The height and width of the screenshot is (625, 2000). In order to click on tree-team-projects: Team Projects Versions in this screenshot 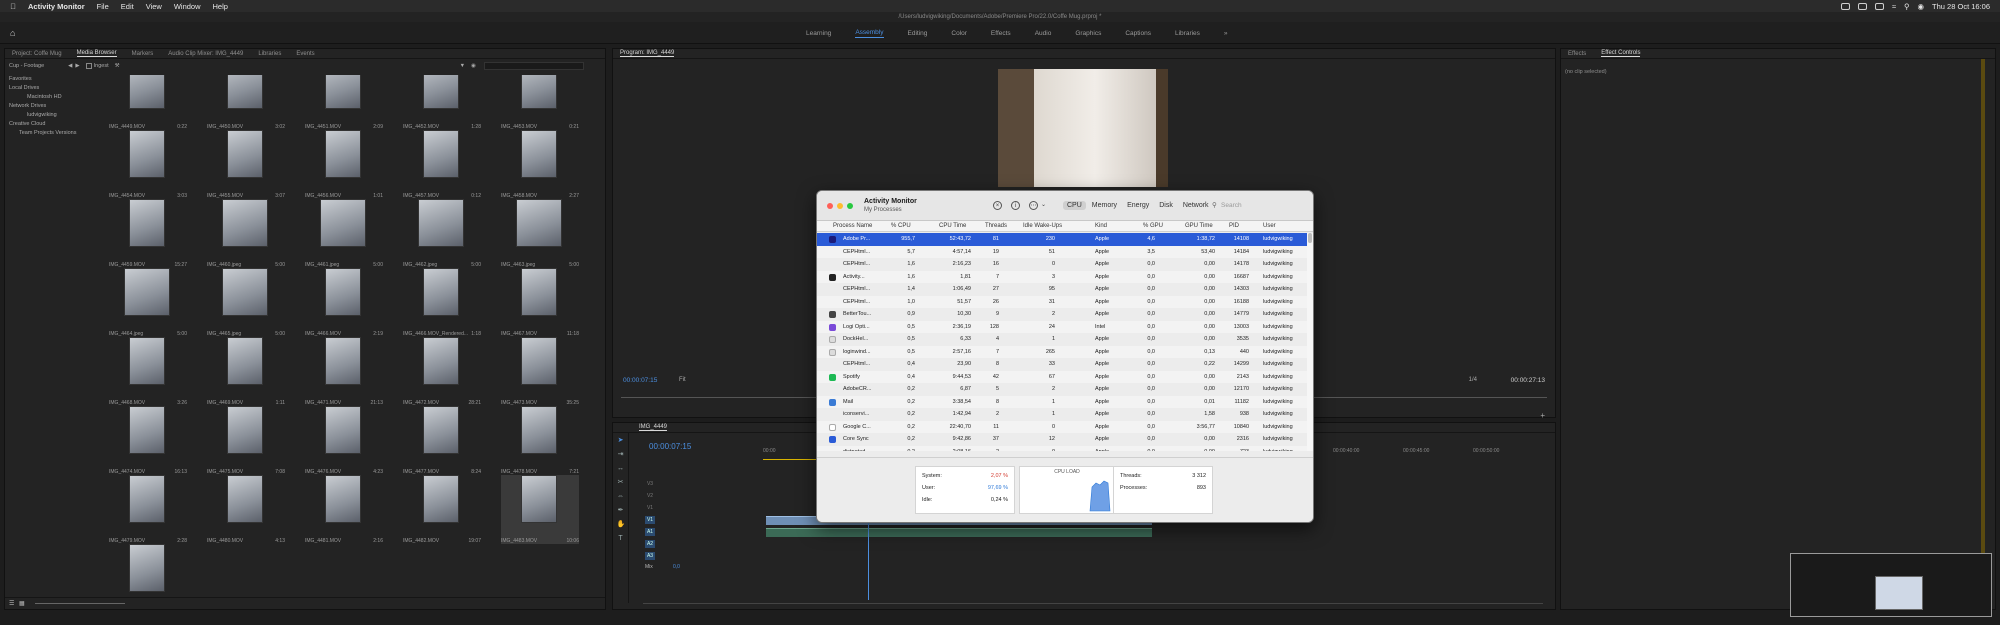, I will do `click(55, 133)`.